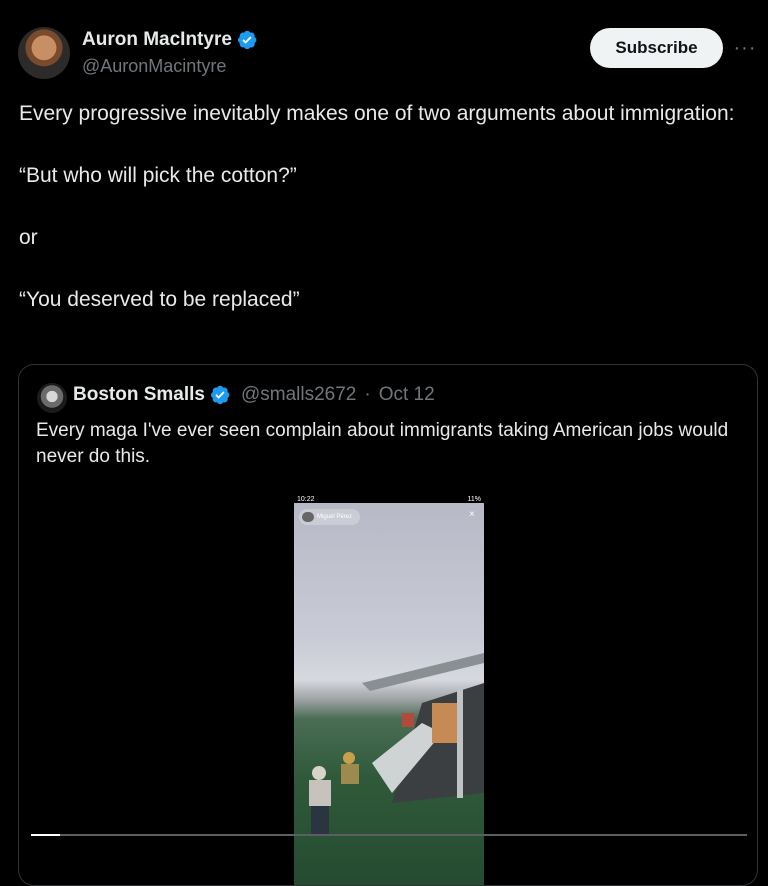  What do you see at coordinates (407, 395) in the screenshot?
I see `quoted-tweet-date: Oct 12` at bounding box center [407, 395].